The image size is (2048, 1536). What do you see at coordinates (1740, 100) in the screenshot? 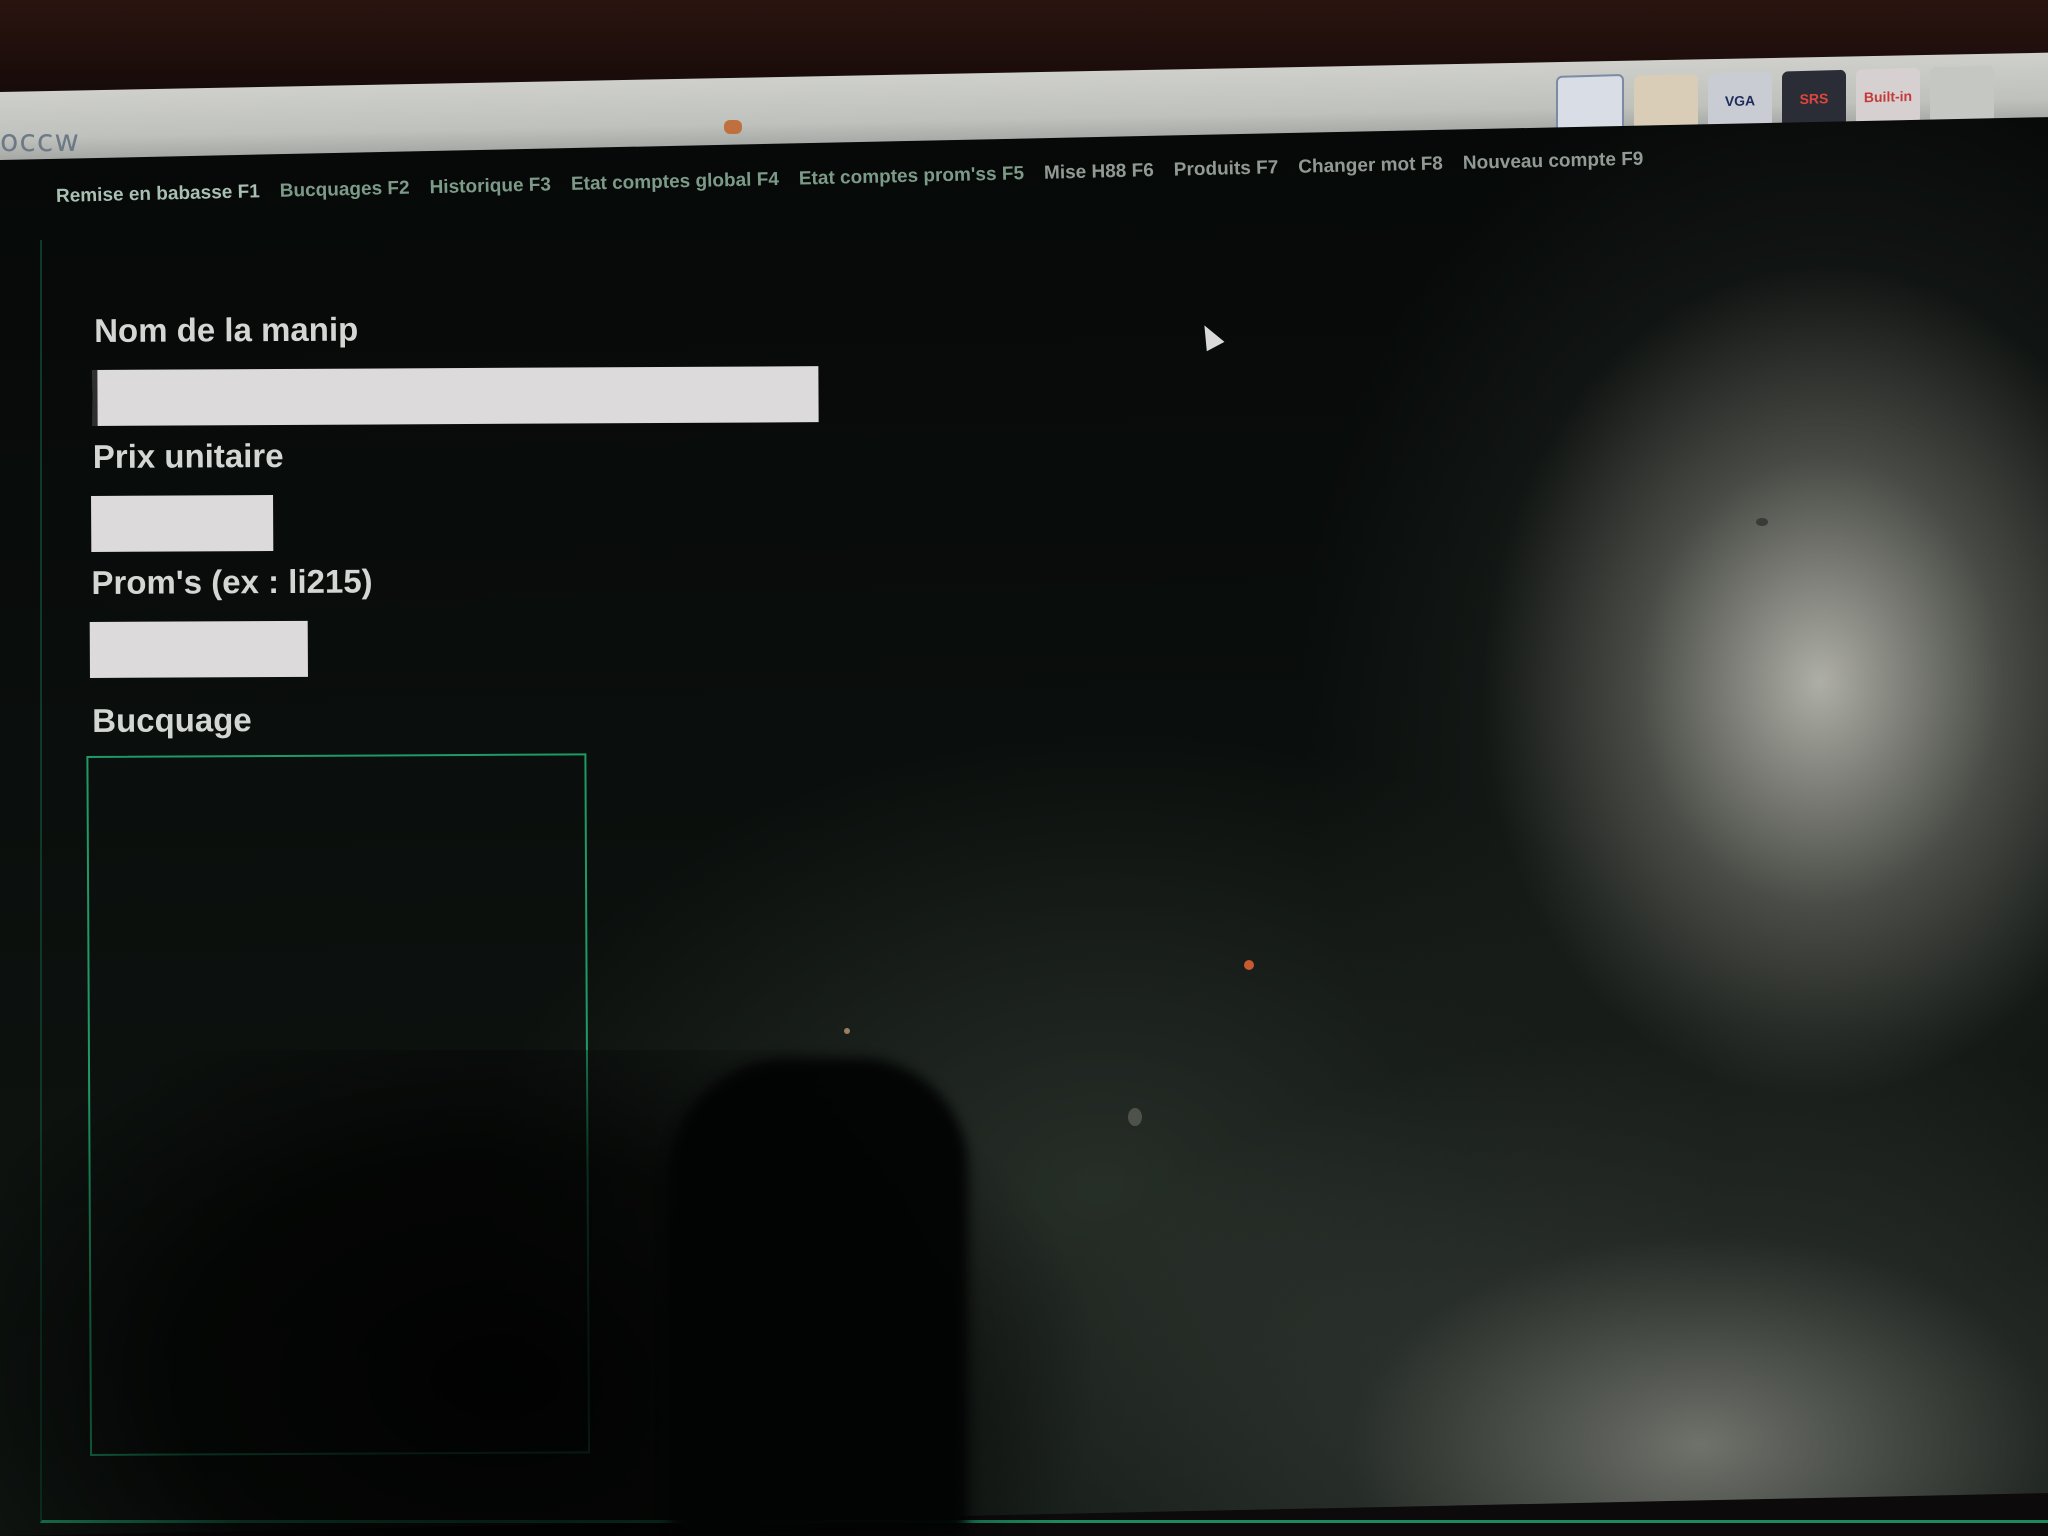
I see `vga-icon: VGA` at bounding box center [1740, 100].